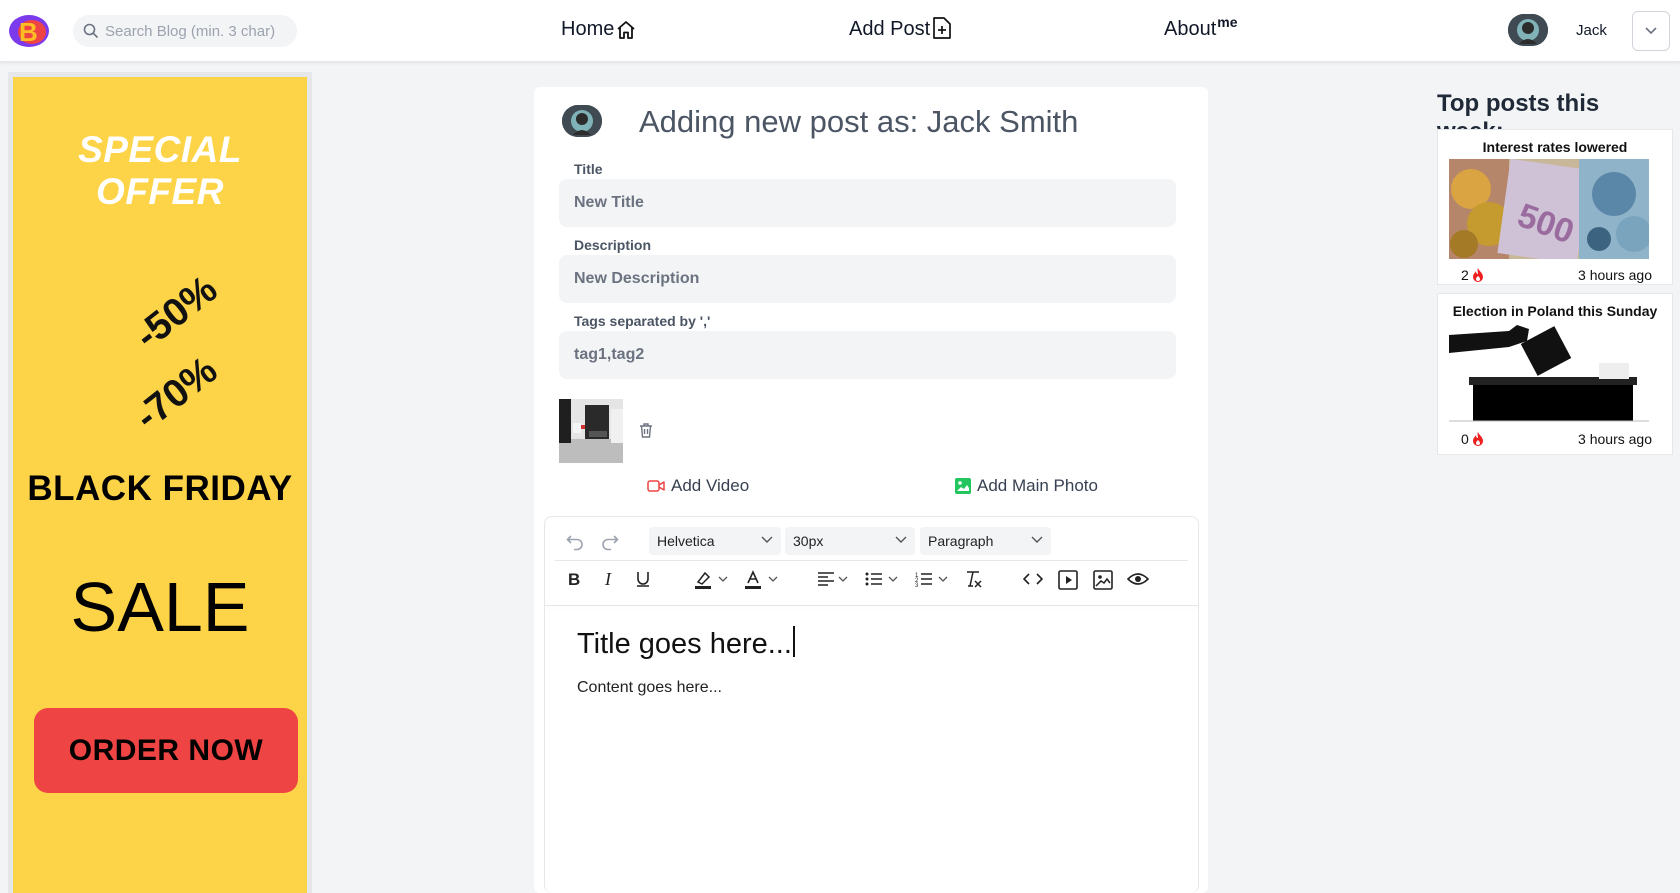 The image size is (1680, 893). What do you see at coordinates (1591, 30) in the screenshot?
I see `user-name: Jack` at bounding box center [1591, 30].